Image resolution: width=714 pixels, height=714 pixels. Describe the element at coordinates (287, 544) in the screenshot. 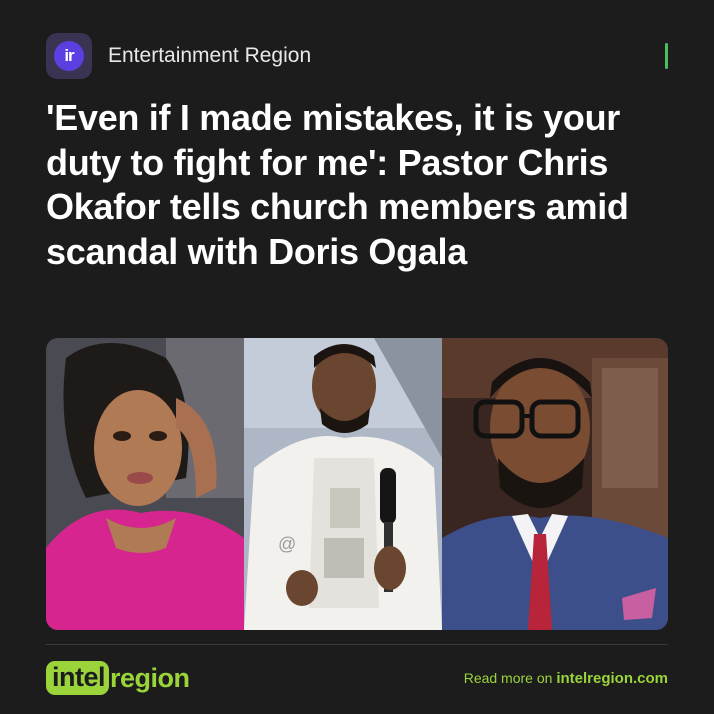

I see `image-watermark: @` at that location.